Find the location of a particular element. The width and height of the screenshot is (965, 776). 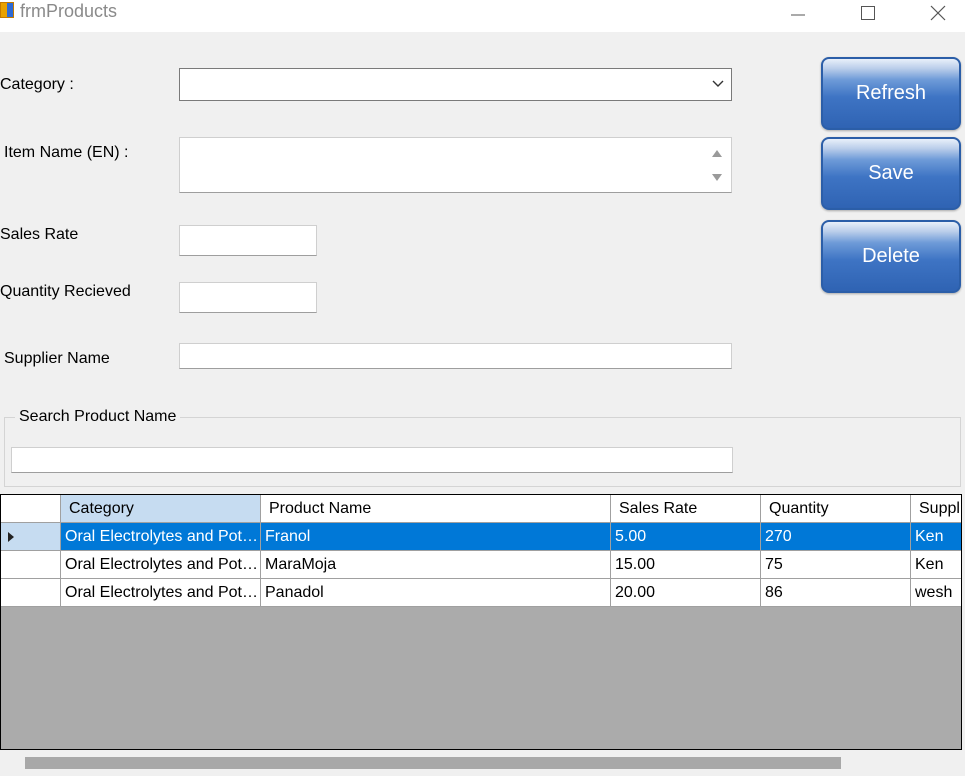

search-group-title: Search Product Name is located at coordinates (98, 417).